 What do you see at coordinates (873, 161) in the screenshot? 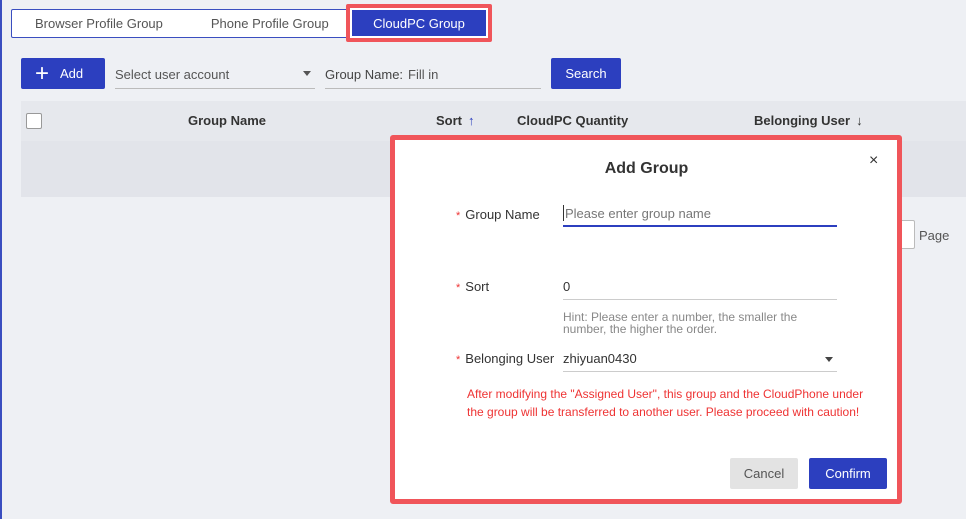
I see `close-icon: ×` at bounding box center [873, 161].